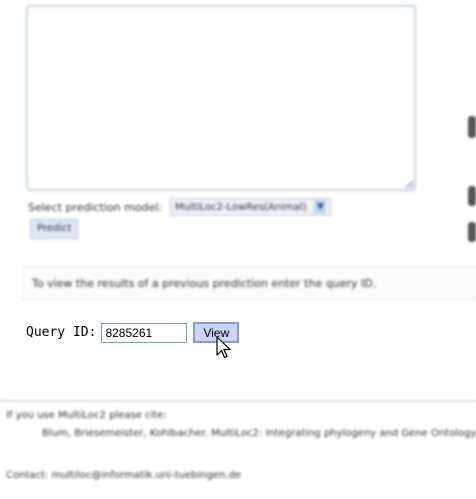 The width and height of the screenshot is (476, 499). I want to click on chevron-down-icon: ▼, so click(320, 207).